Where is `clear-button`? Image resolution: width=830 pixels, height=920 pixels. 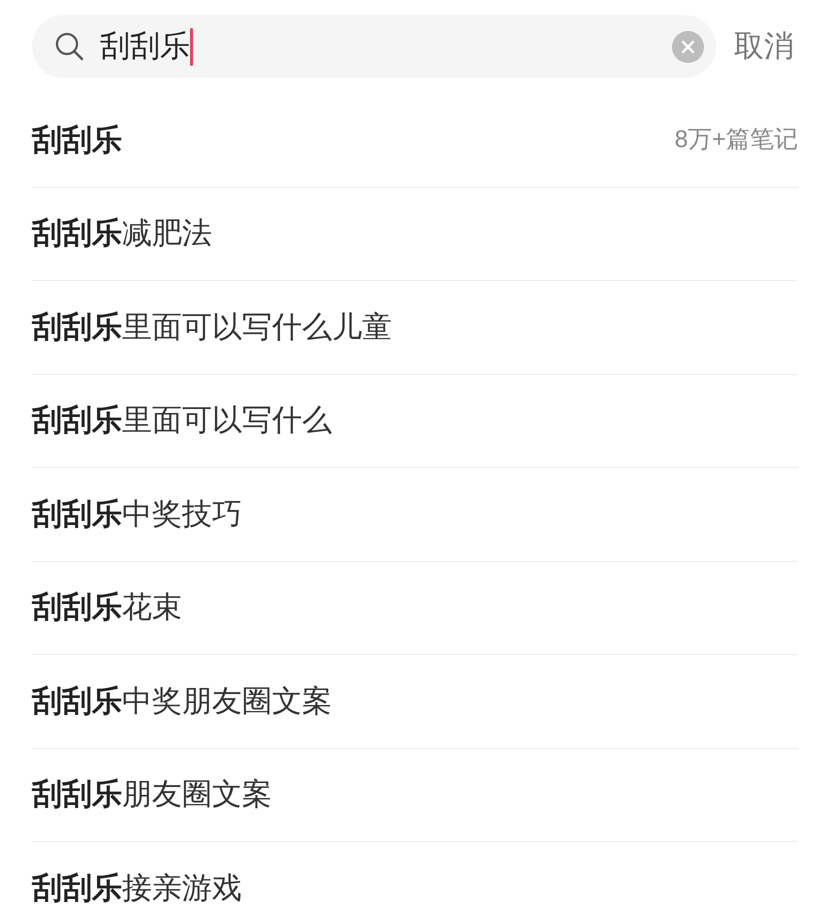
clear-button is located at coordinates (688, 46).